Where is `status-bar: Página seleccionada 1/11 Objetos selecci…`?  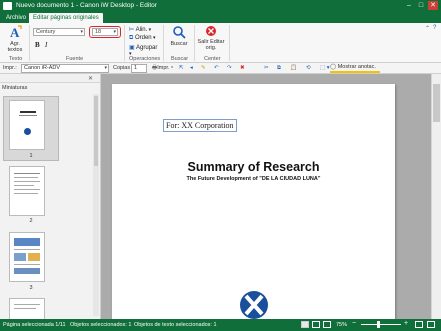 status-bar: Página seleccionada 1/11 Objetos selecci… is located at coordinates (220, 325).